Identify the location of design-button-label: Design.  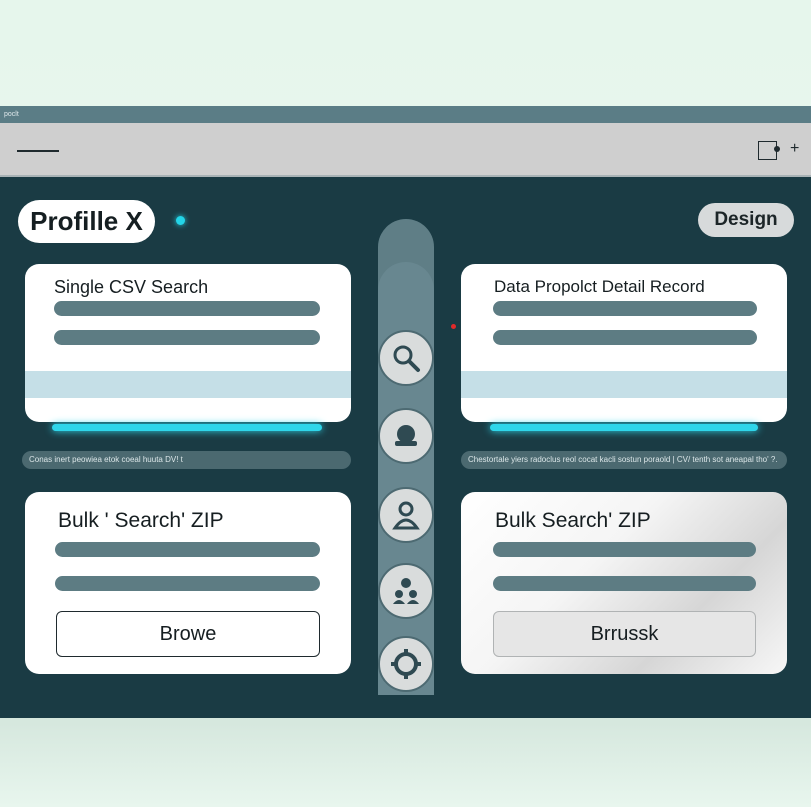
(746, 219).